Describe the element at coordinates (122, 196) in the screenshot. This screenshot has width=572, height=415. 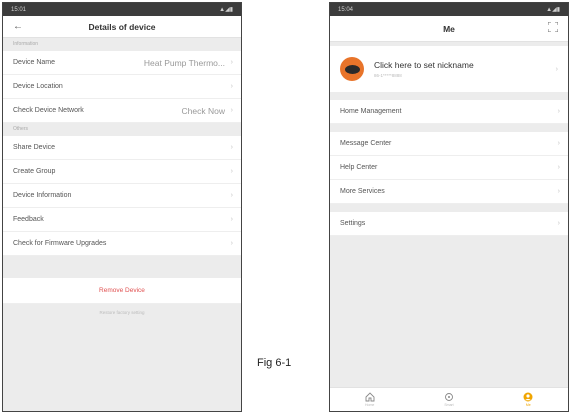
I see `row-device-information: Device Information ›` at that location.